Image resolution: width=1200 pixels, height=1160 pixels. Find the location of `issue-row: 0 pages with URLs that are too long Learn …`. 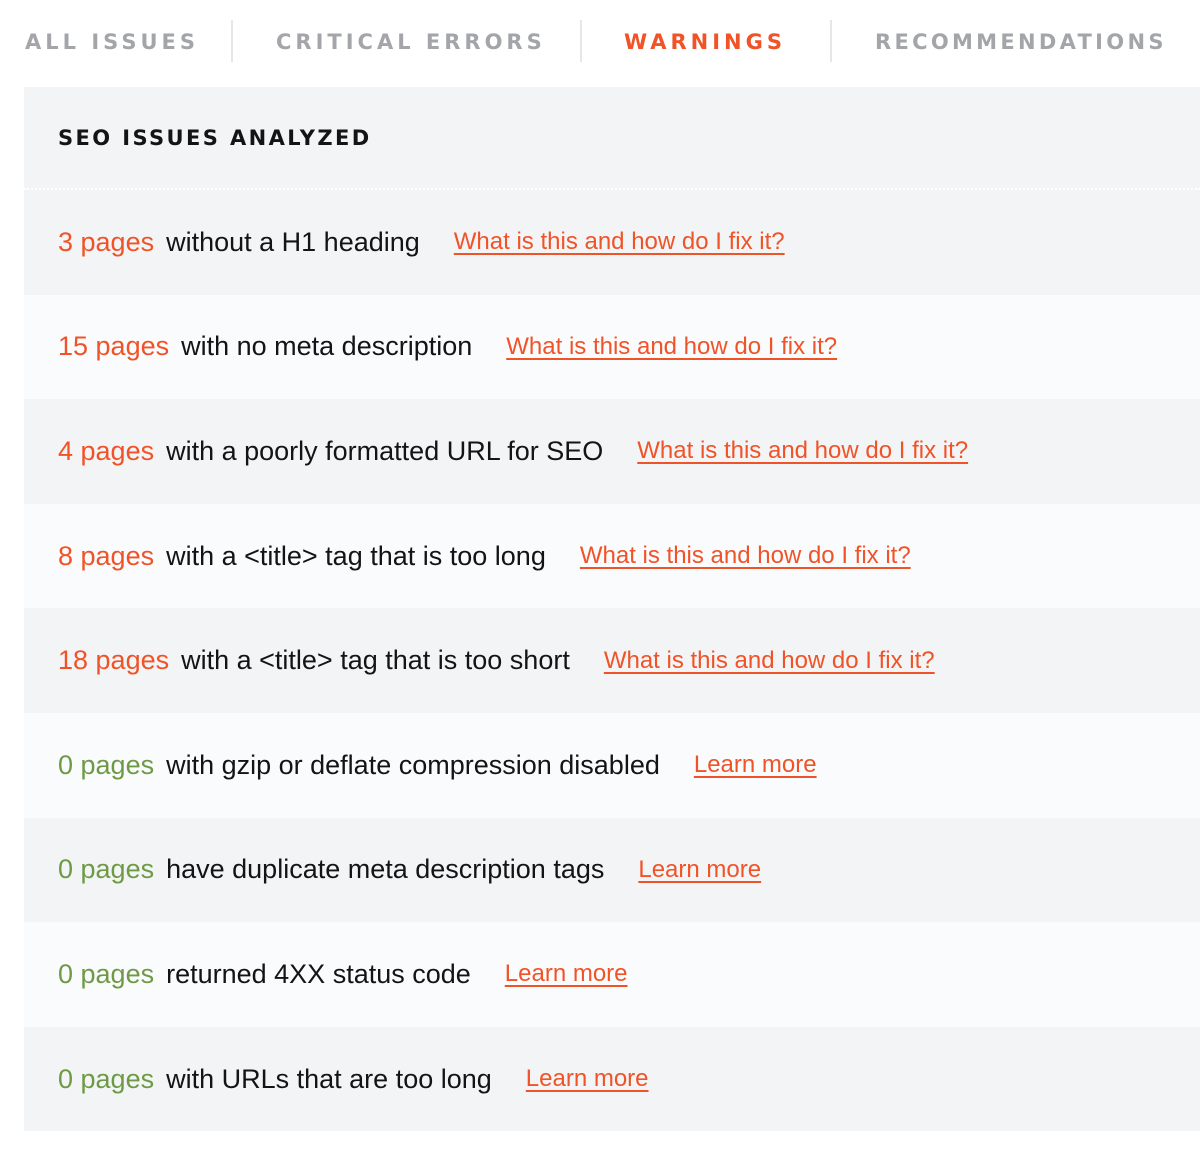

issue-row: 0 pages with URLs that are too long Learn … is located at coordinates (612, 1079).